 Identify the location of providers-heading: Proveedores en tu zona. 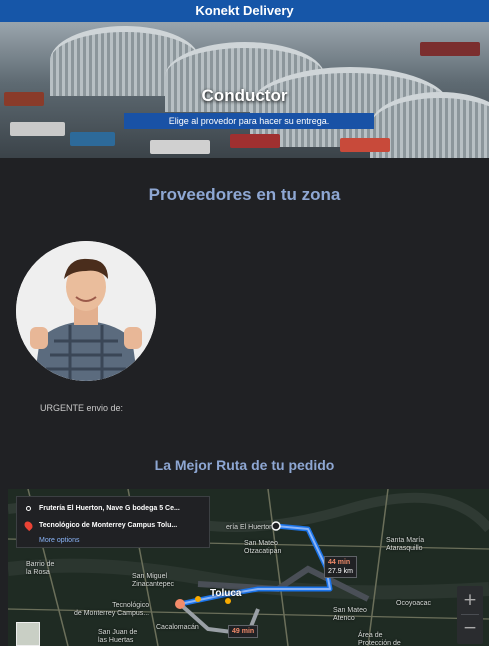
(244, 194).